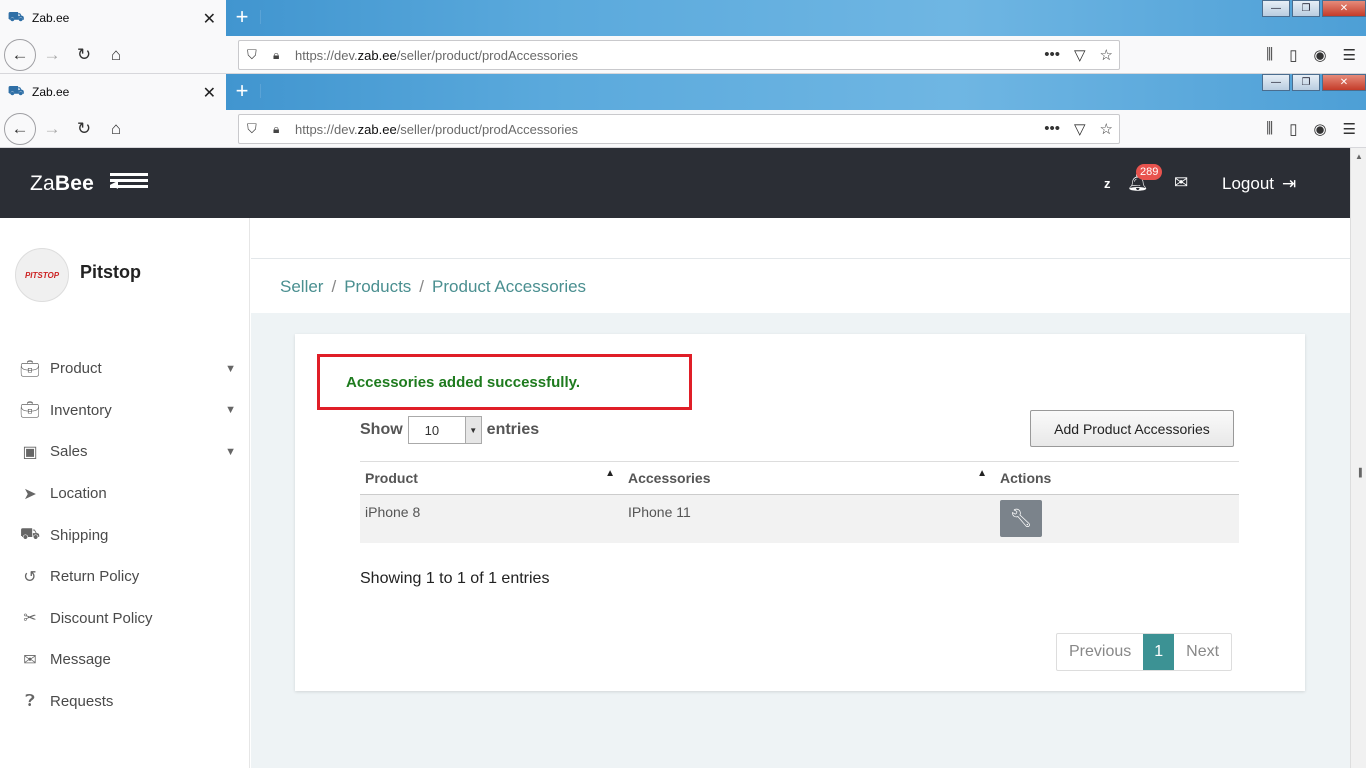 The width and height of the screenshot is (1366, 768). Describe the element at coordinates (125, 411) in the screenshot. I see `sidebar-item-inventory: 💼︎ Inventory ▼` at that location.